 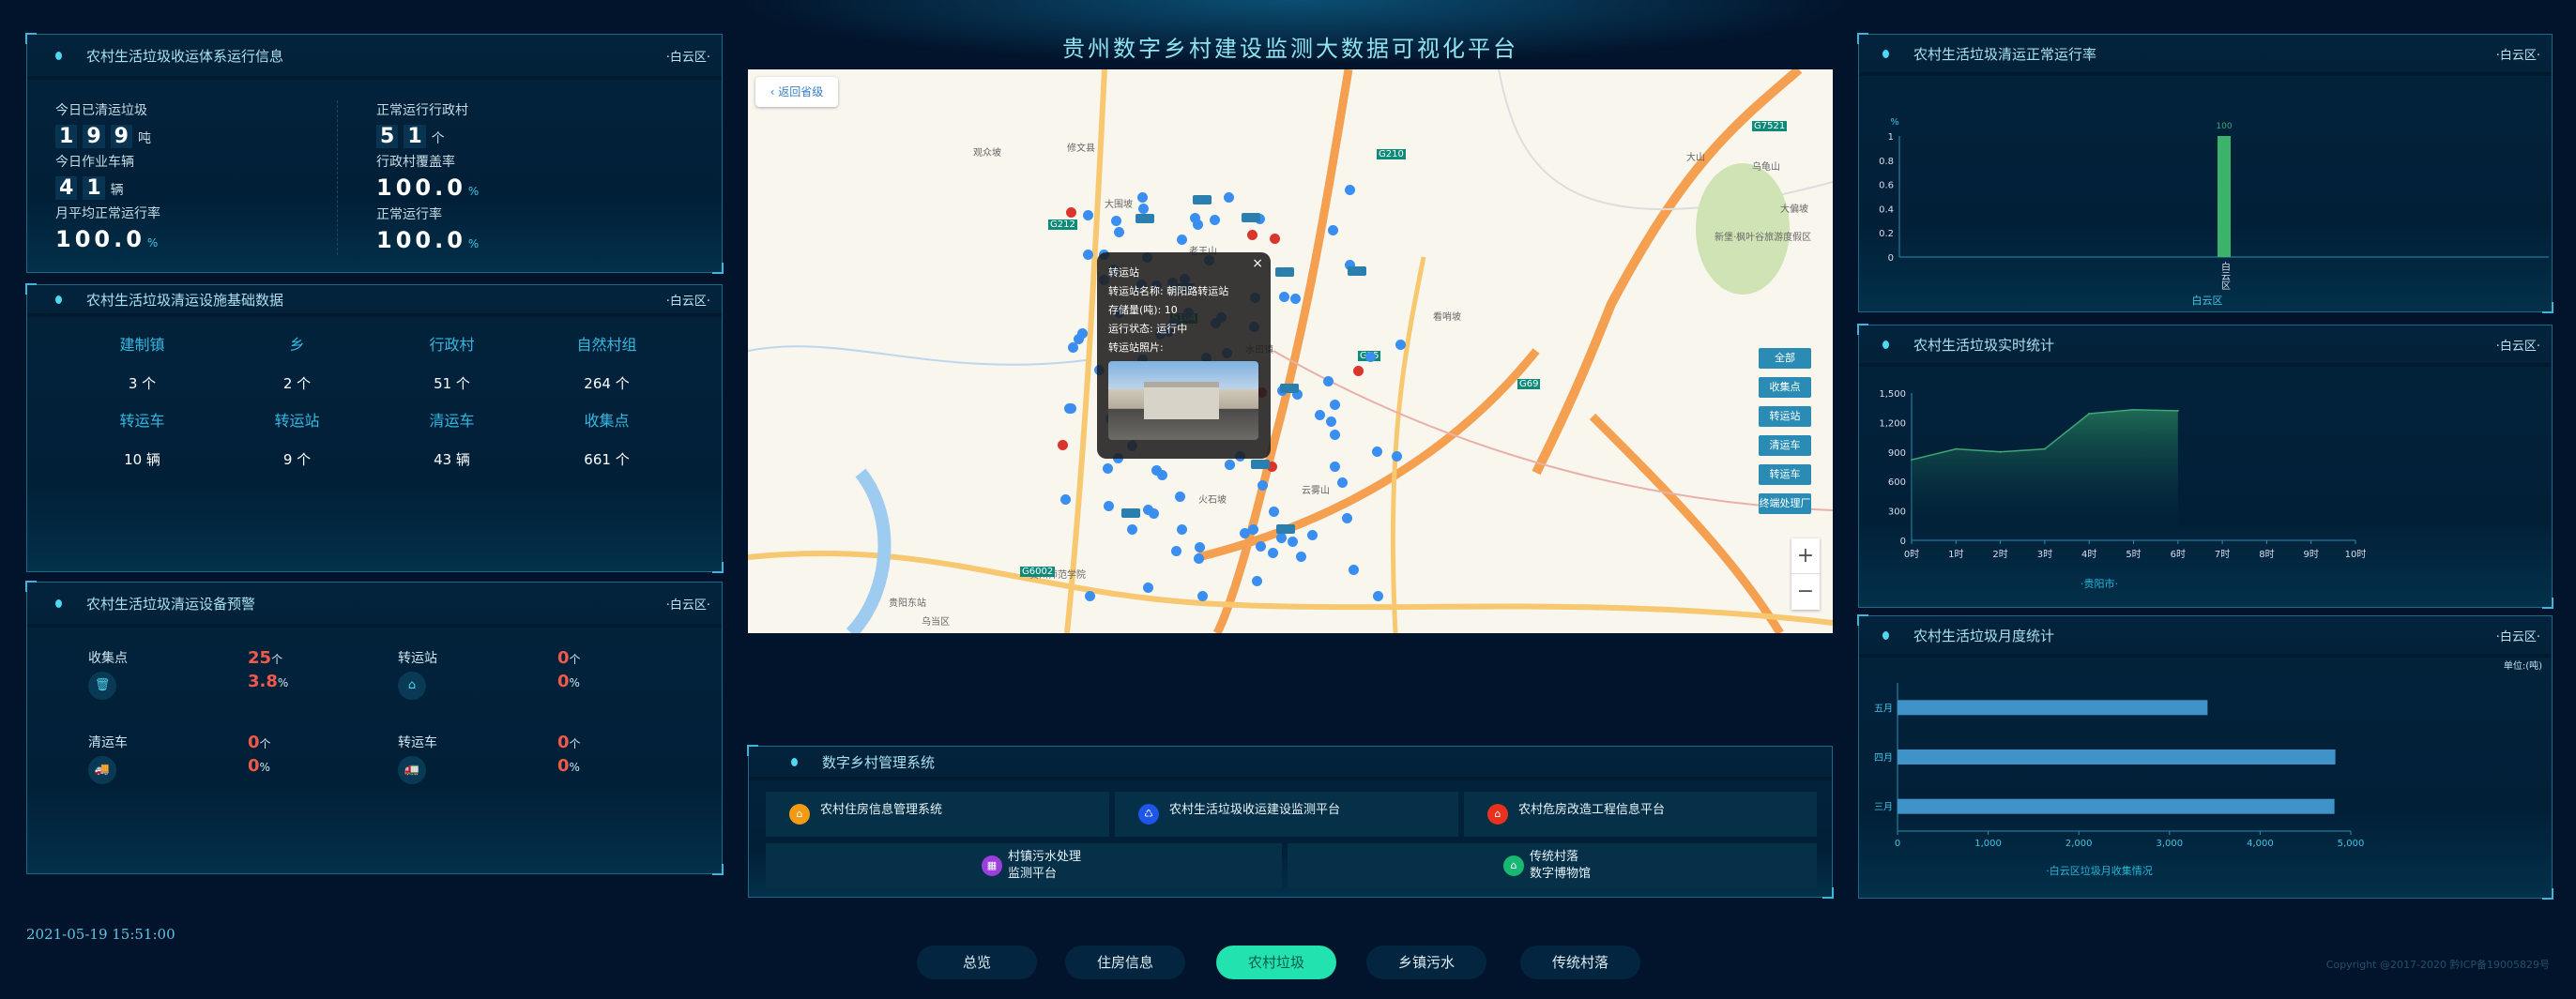 What do you see at coordinates (1785, 387) in the screenshot?
I see `map-filter-button: 收集点` at bounding box center [1785, 387].